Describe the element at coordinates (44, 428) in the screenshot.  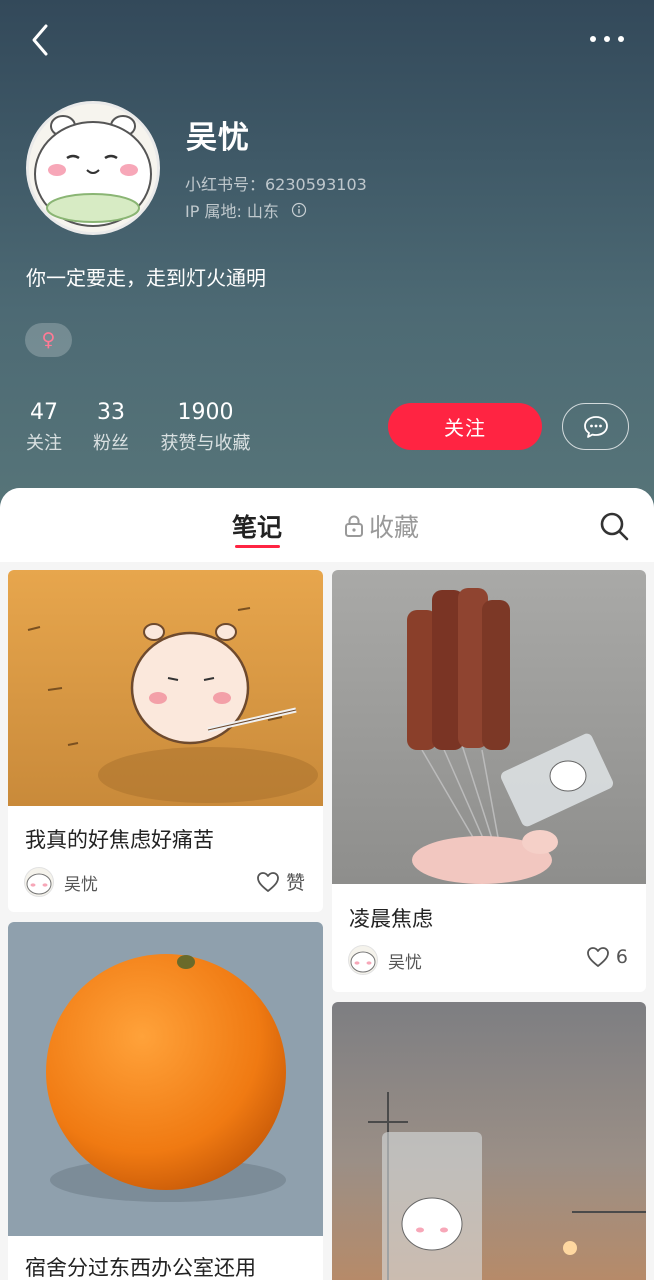
I see `stat-following: 47 关注` at that location.